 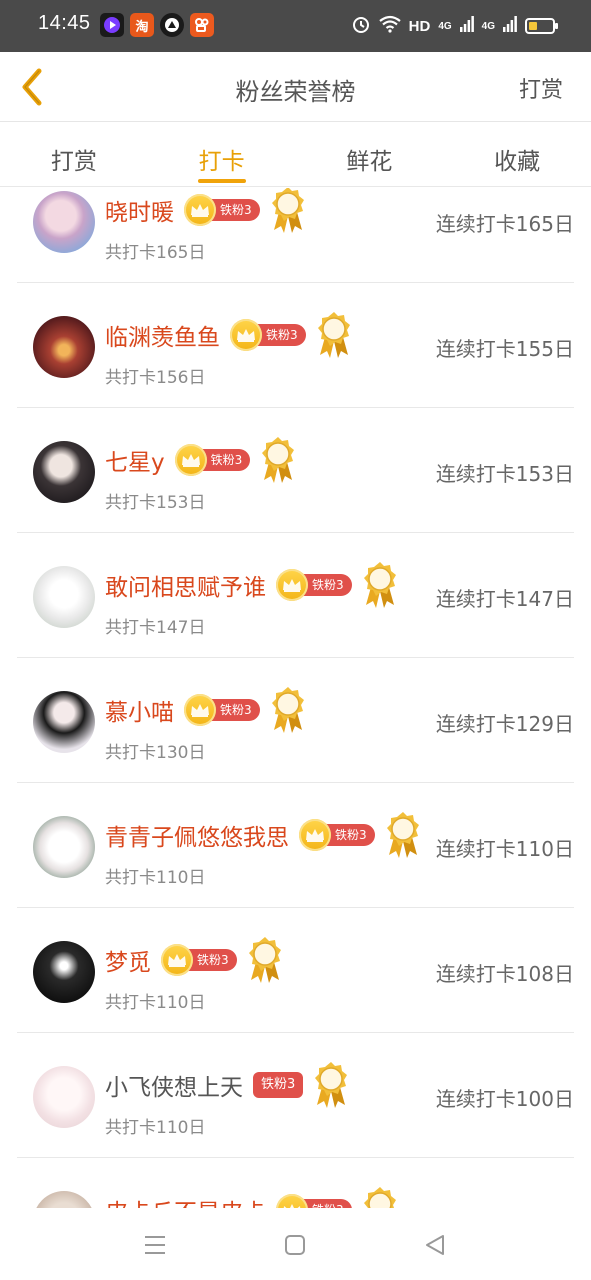 I want to click on video-app-icon, so click(x=112, y=25).